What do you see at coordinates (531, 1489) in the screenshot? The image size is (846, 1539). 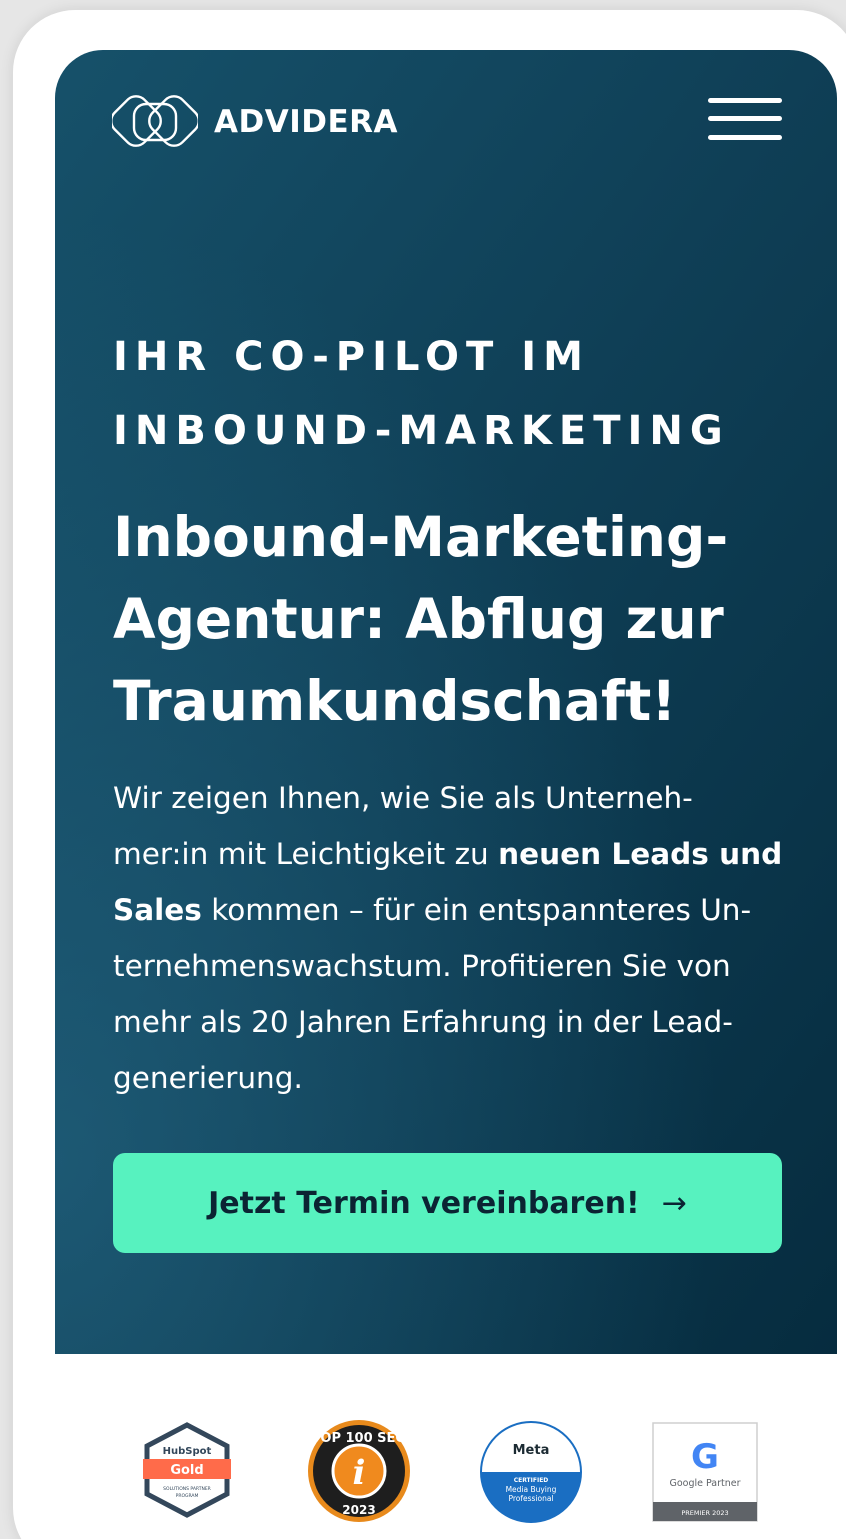 I see `svg-text: Media Buying` at bounding box center [531, 1489].